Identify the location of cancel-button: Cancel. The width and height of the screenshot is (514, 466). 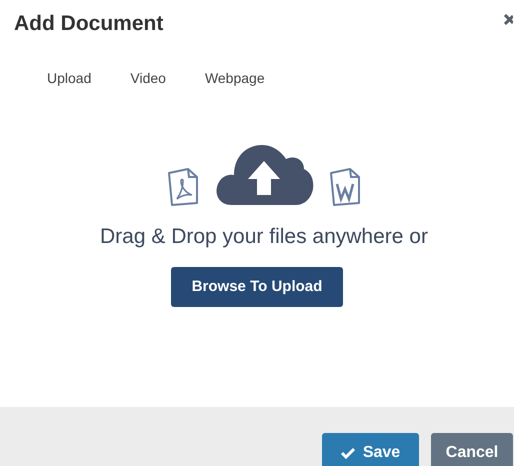
(472, 449).